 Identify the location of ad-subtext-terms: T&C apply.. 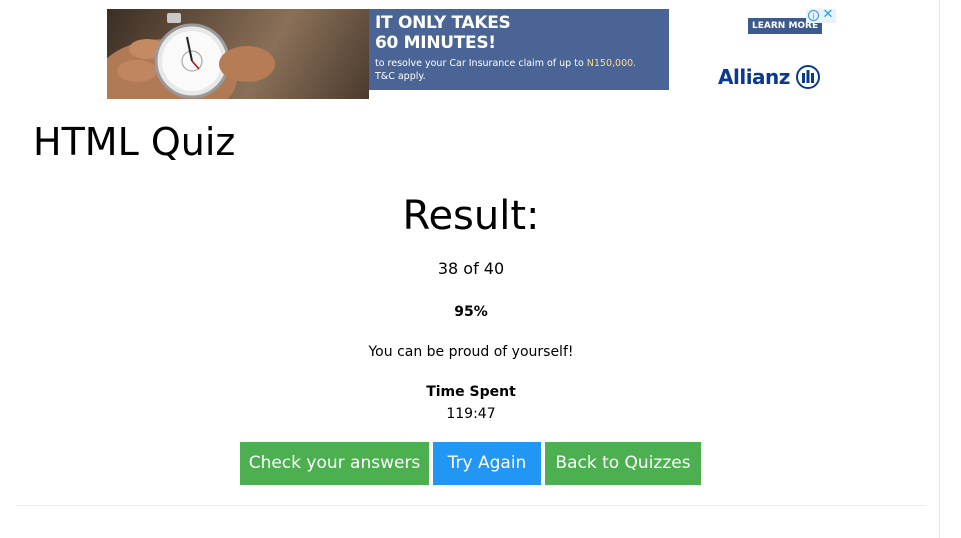
(400, 76).